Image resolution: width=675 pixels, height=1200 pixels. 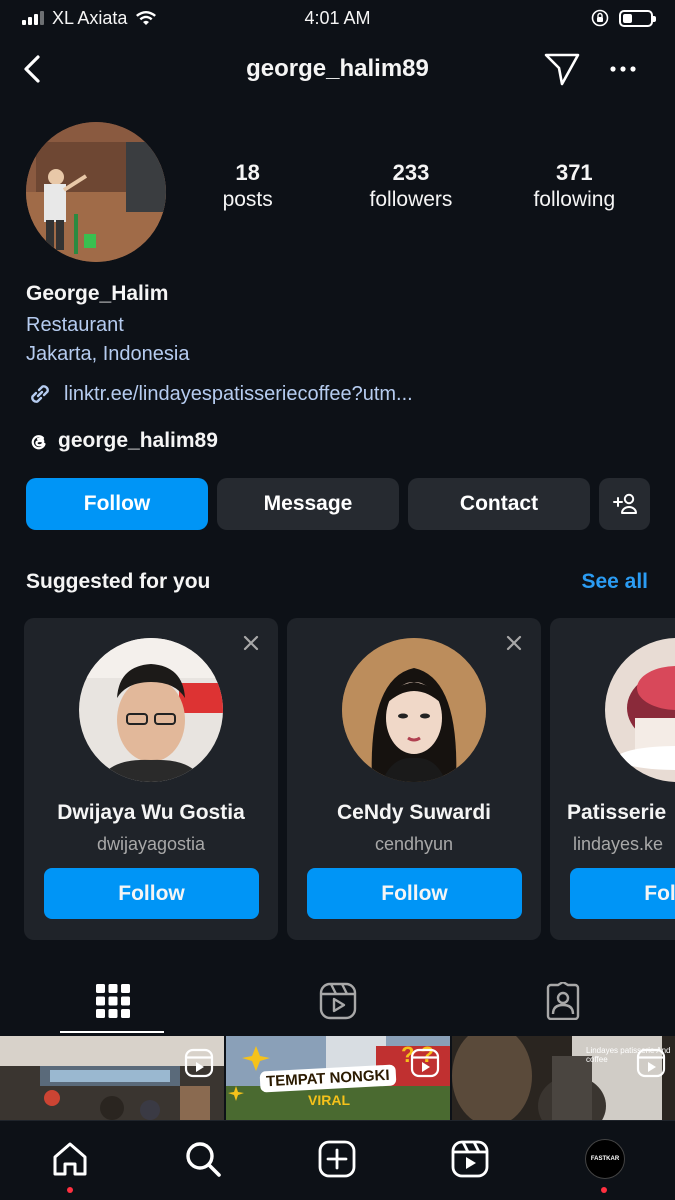 I want to click on nav-create, so click(x=337, y=1159).